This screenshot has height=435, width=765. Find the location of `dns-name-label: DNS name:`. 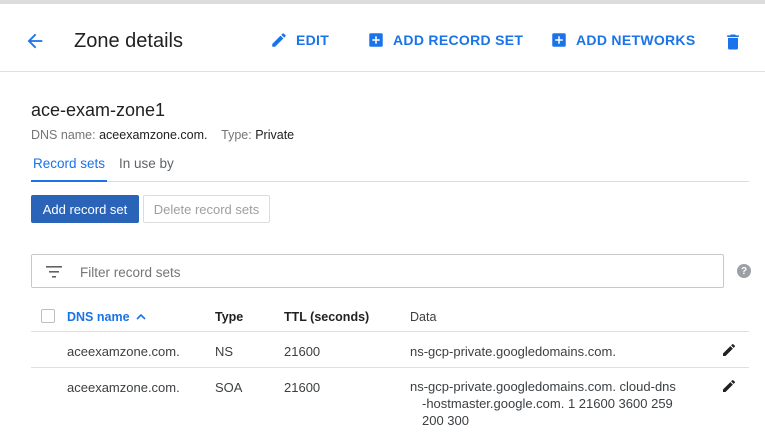

dns-name-label: DNS name: is located at coordinates (63, 135).